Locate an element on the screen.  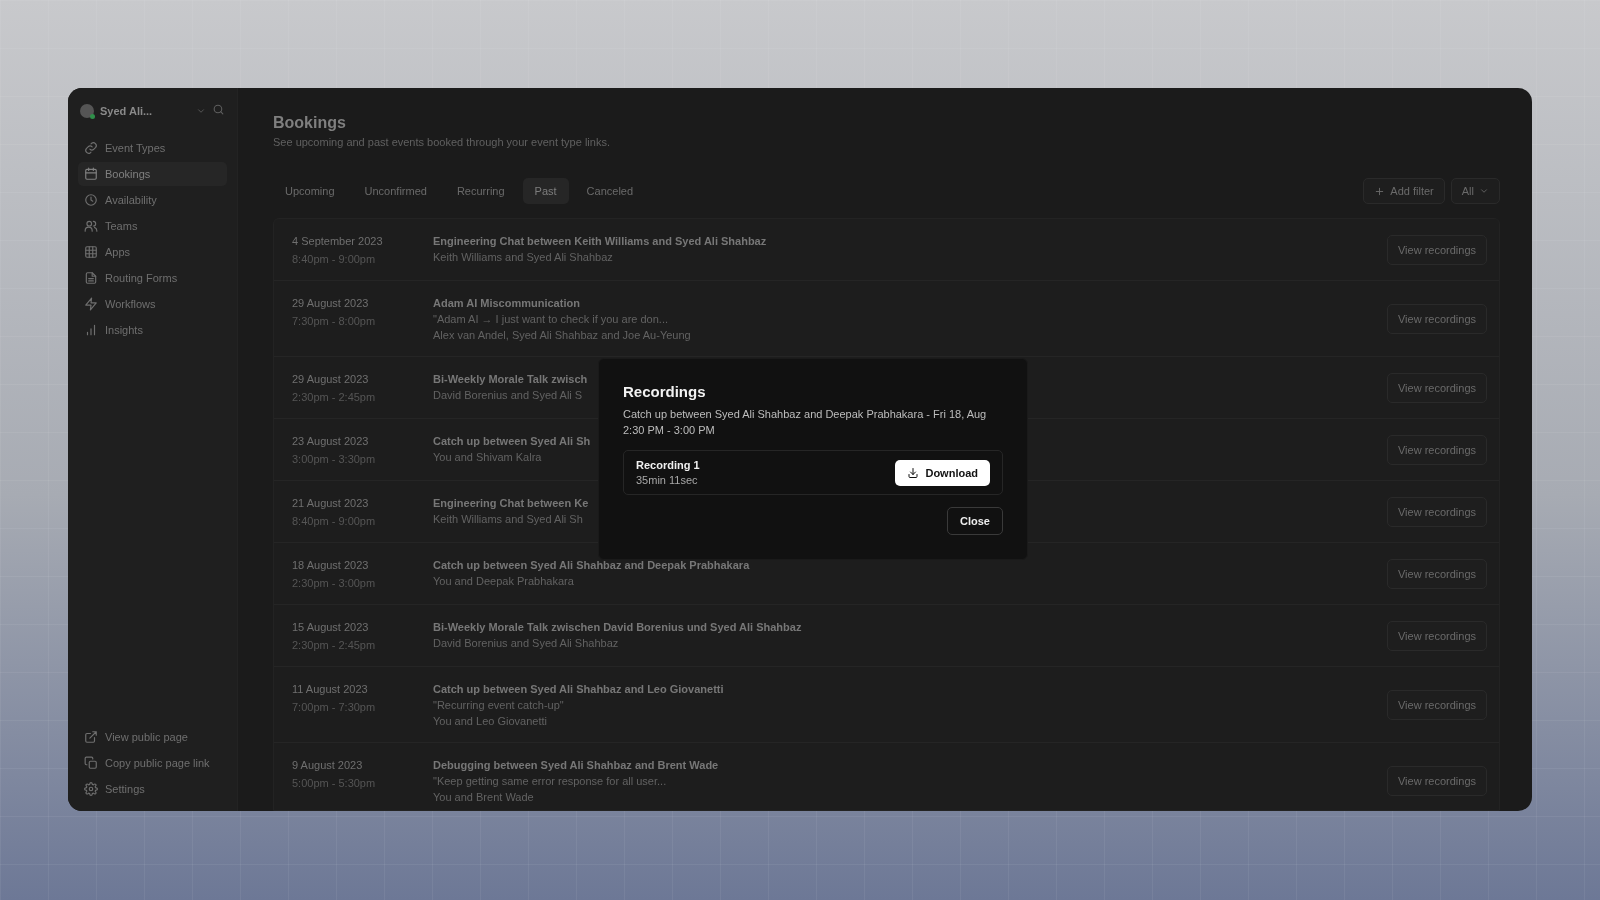
booking-date: 18 August 2023 is located at coordinates (331, 565).